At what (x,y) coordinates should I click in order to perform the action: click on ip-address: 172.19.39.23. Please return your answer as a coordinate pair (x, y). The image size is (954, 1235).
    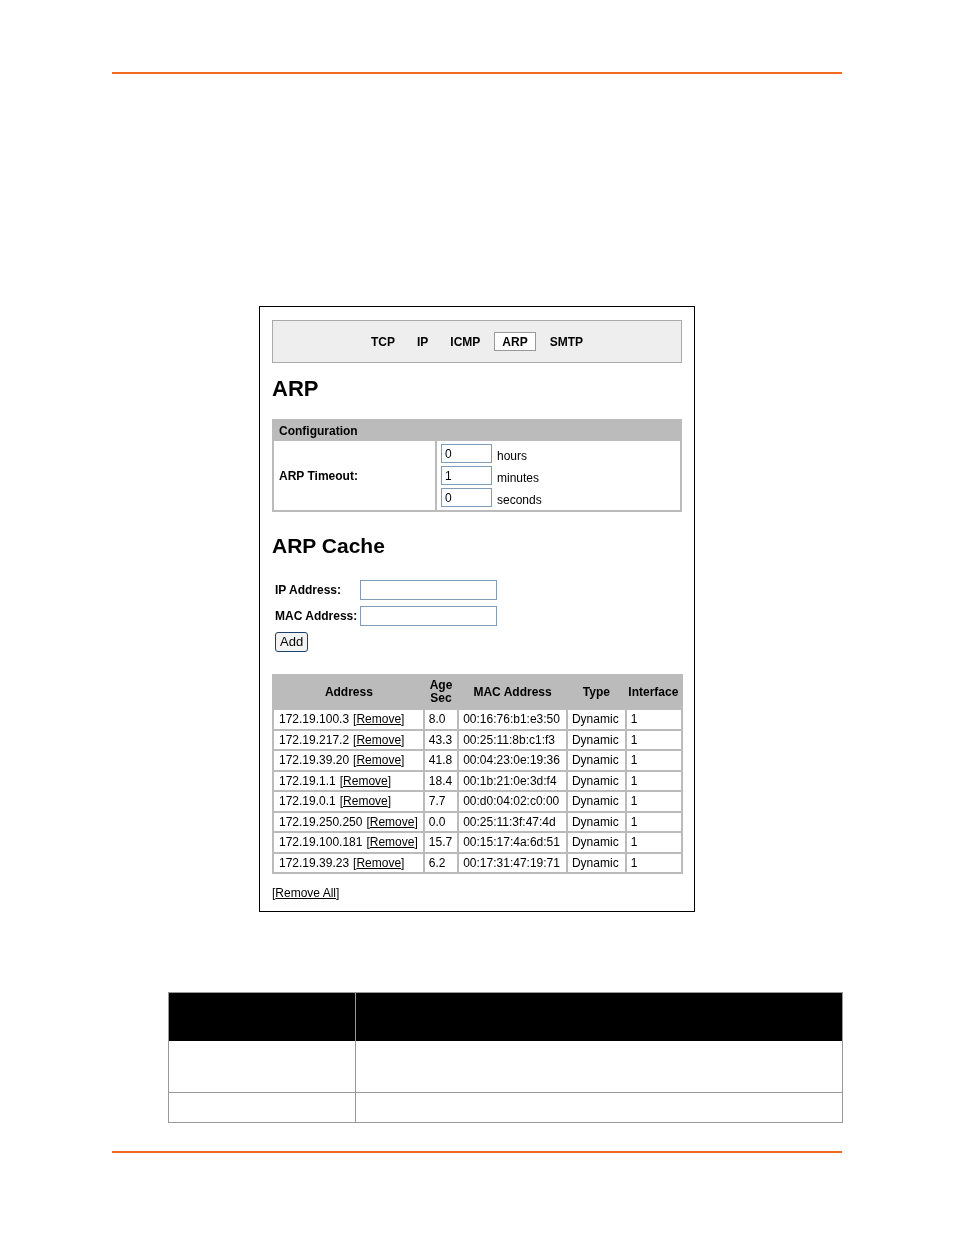
    Looking at the image, I should click on (314, 862).